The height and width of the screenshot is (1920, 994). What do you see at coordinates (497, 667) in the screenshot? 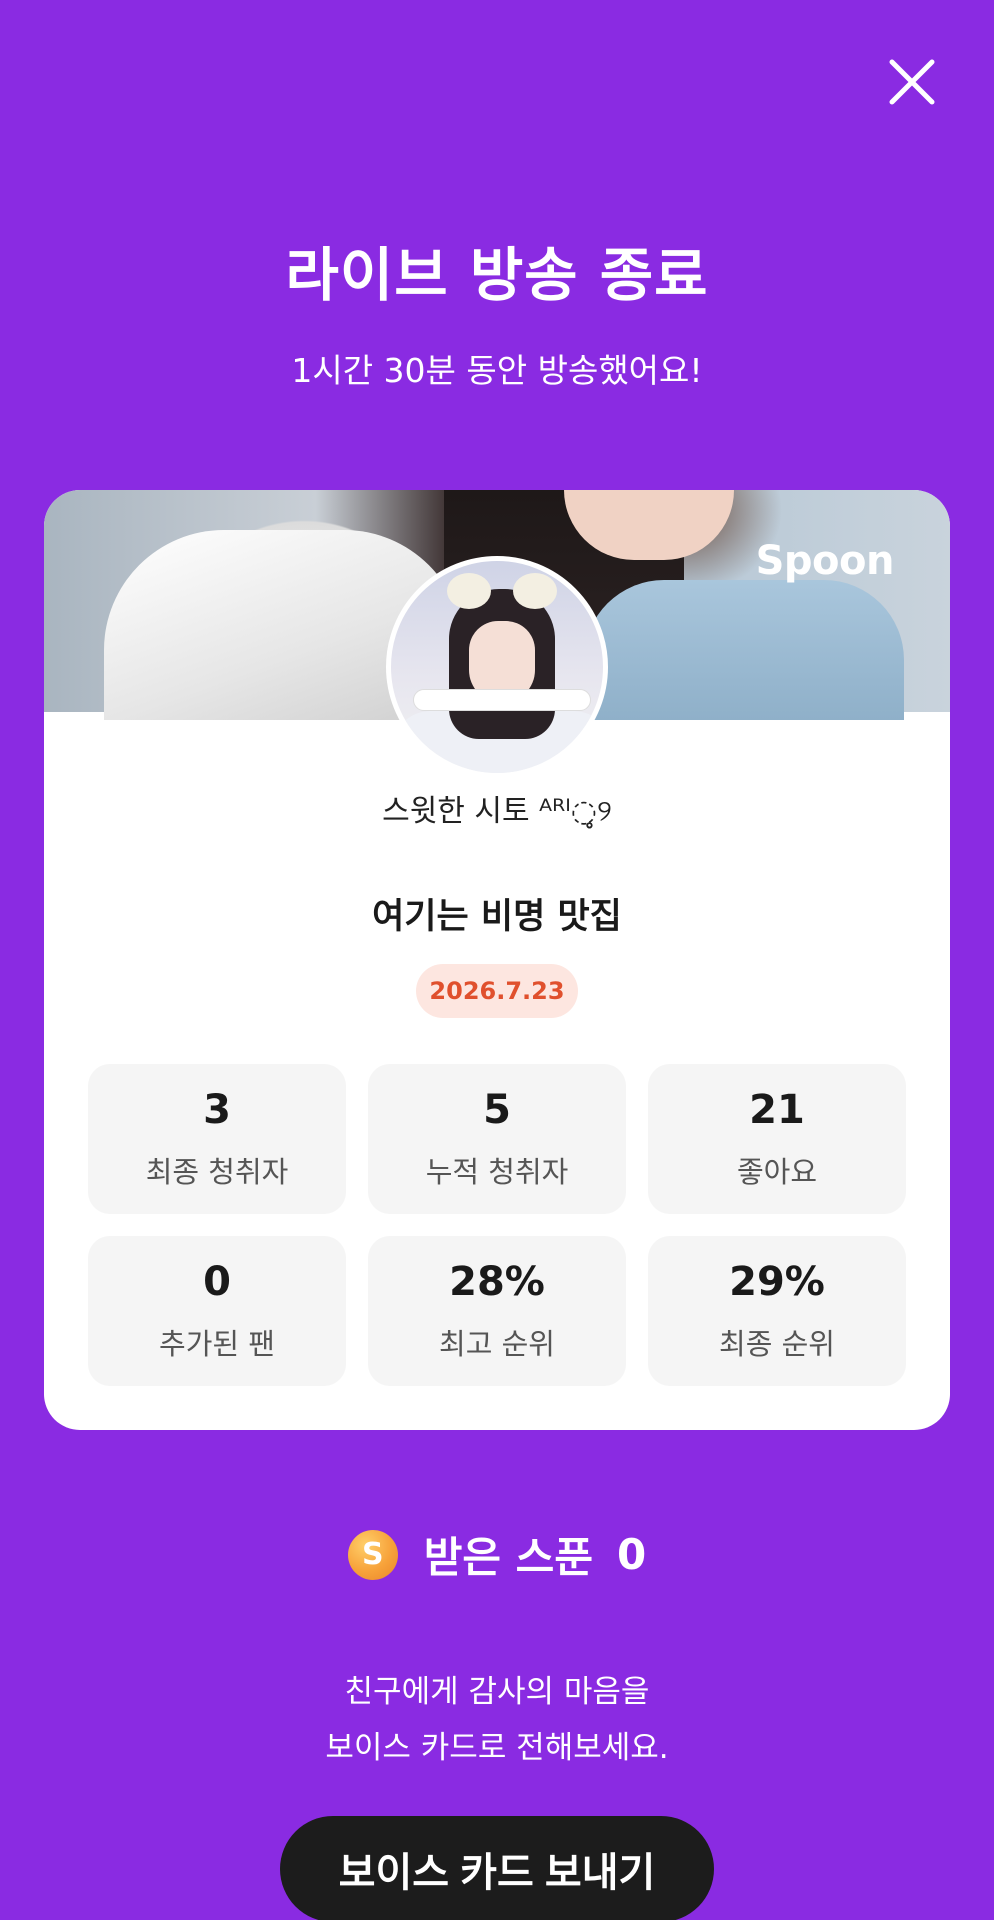
I see `avatar` at bounding box center [497, 667].